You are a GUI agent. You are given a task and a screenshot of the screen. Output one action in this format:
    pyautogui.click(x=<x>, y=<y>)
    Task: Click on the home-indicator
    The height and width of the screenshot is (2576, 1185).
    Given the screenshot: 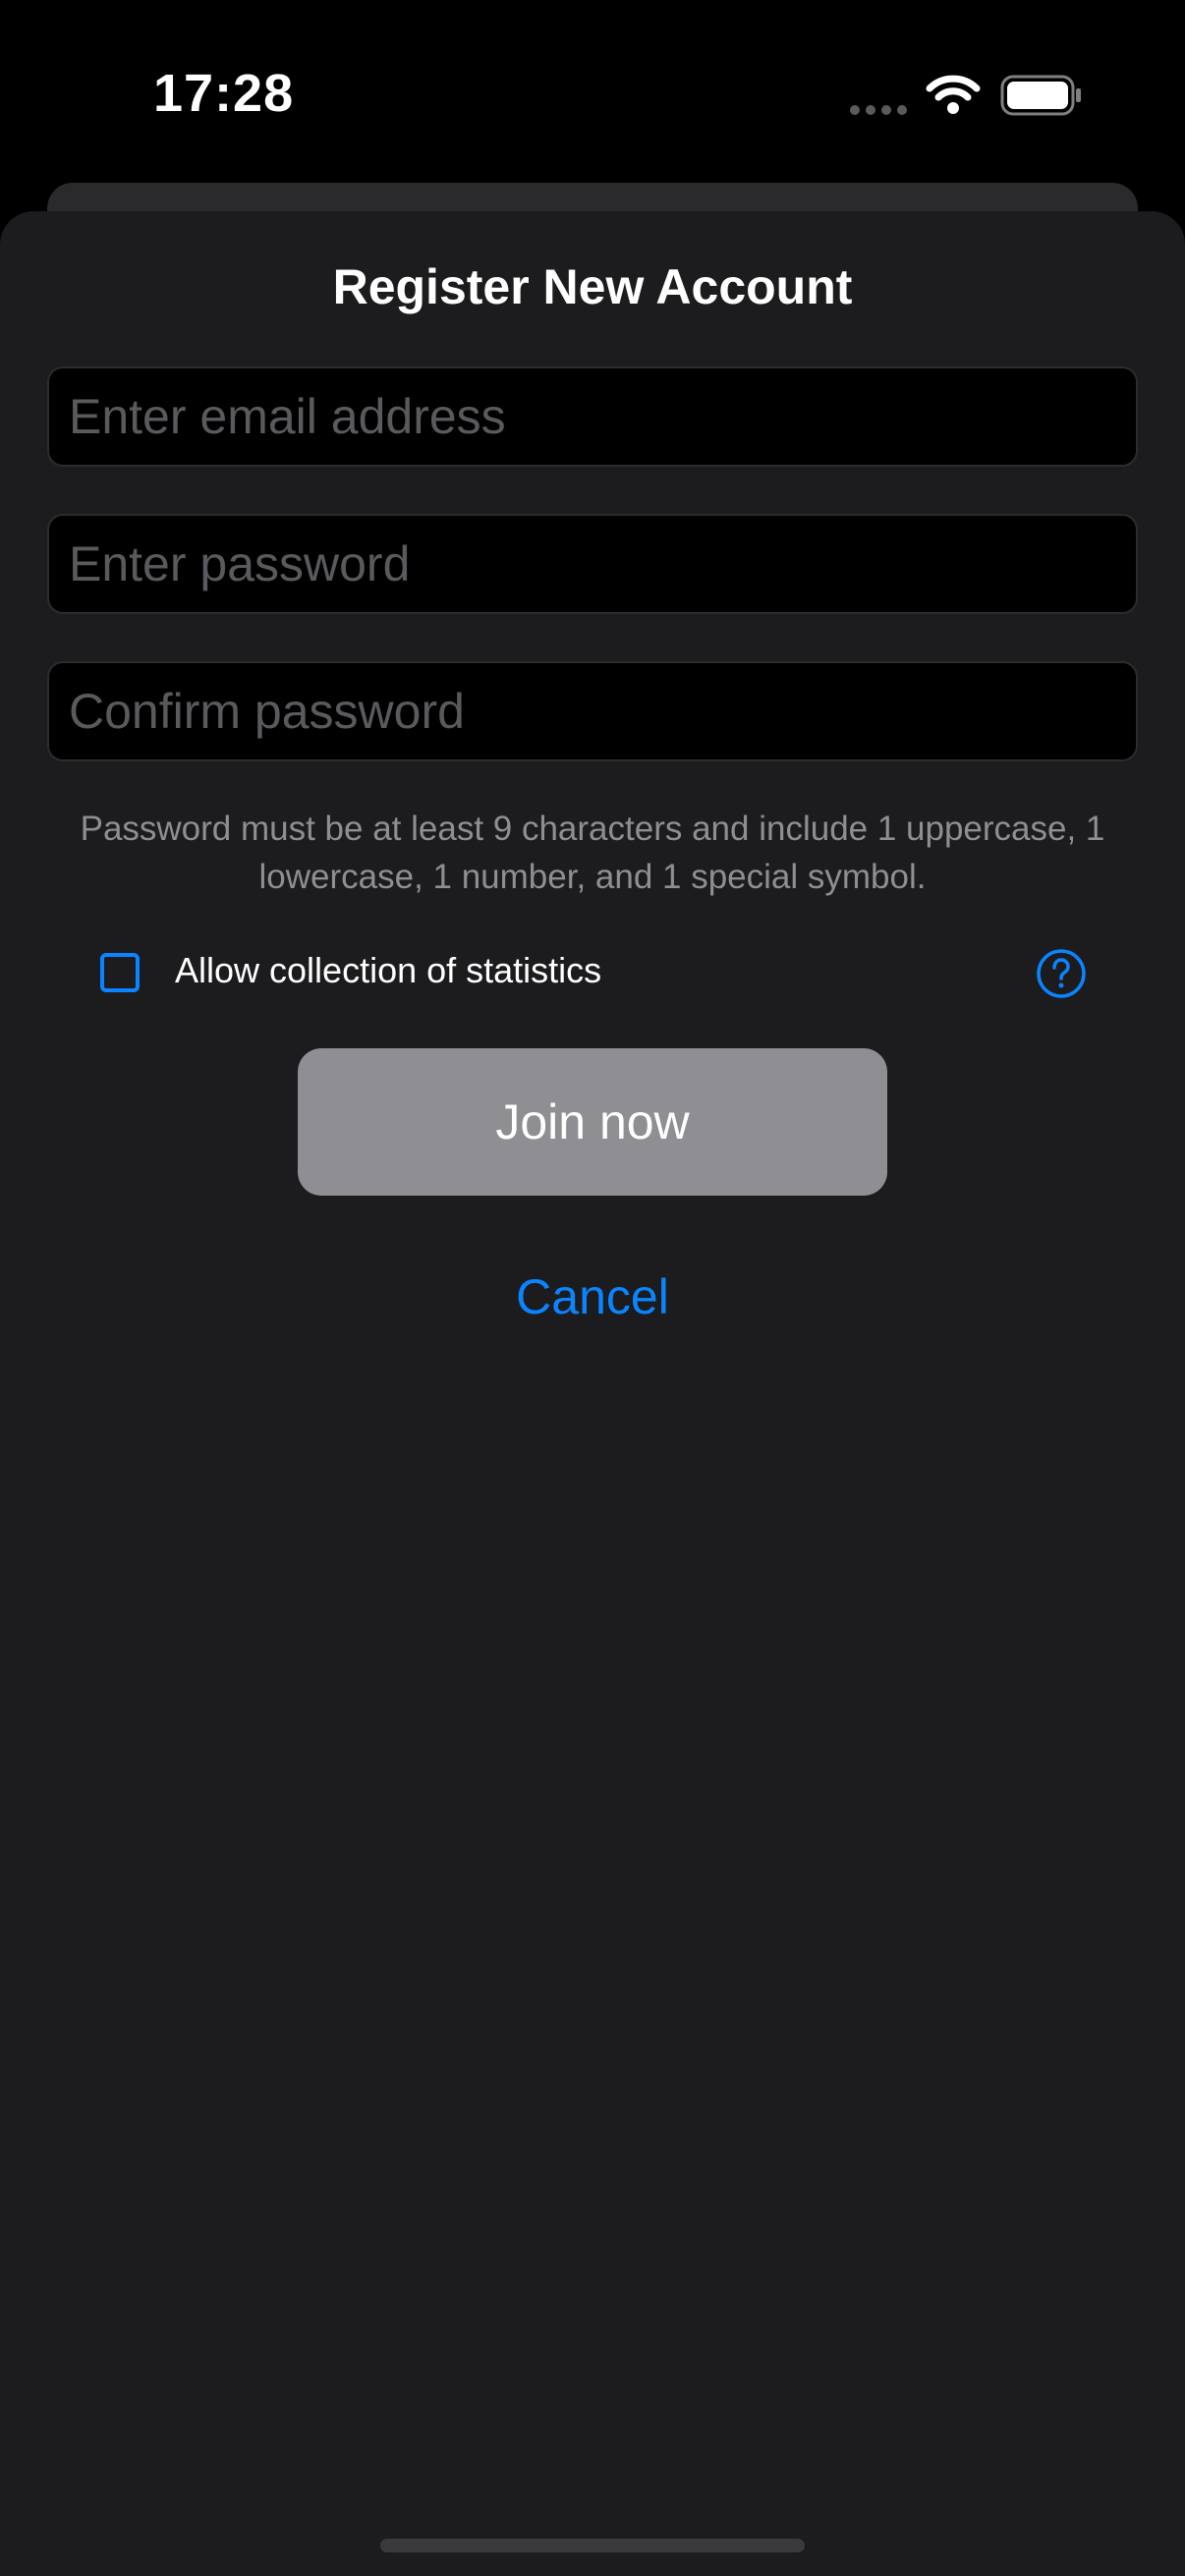 What is the action you would take?
    pyautogui.click(x=592, y=2545)
    